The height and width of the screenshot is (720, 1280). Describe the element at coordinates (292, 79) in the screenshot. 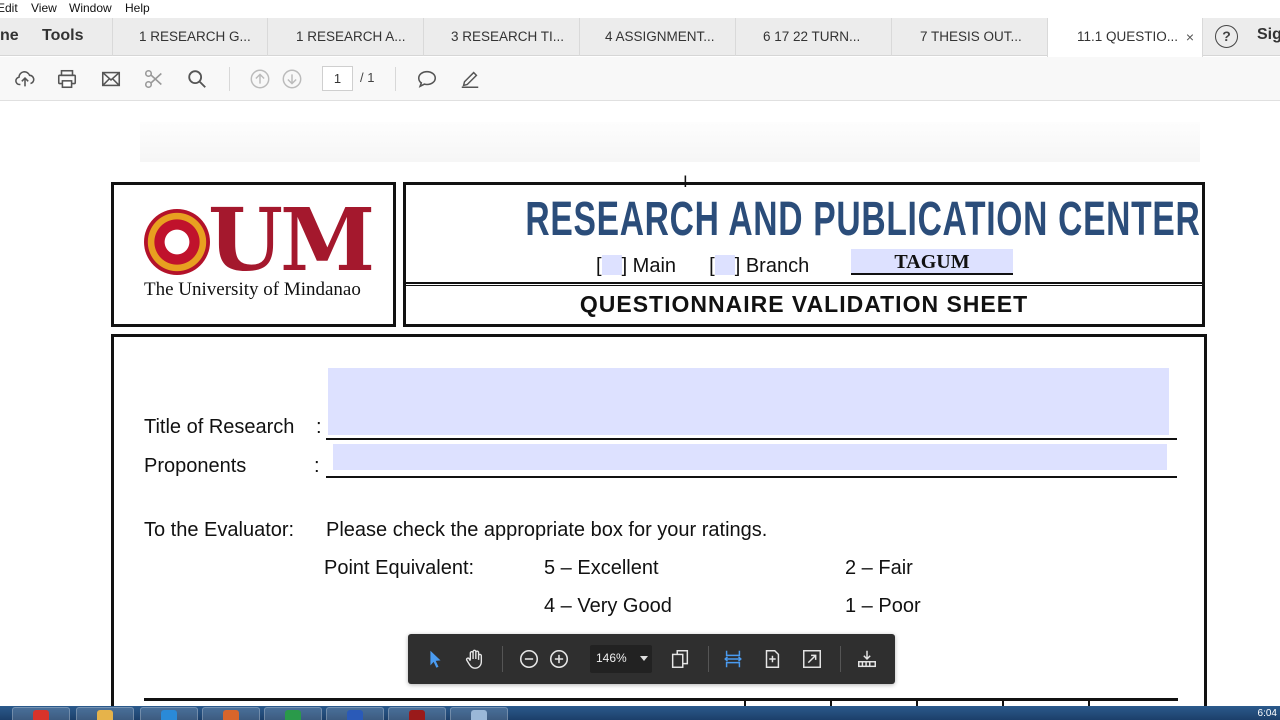

I see `page-down-icon` at that location.